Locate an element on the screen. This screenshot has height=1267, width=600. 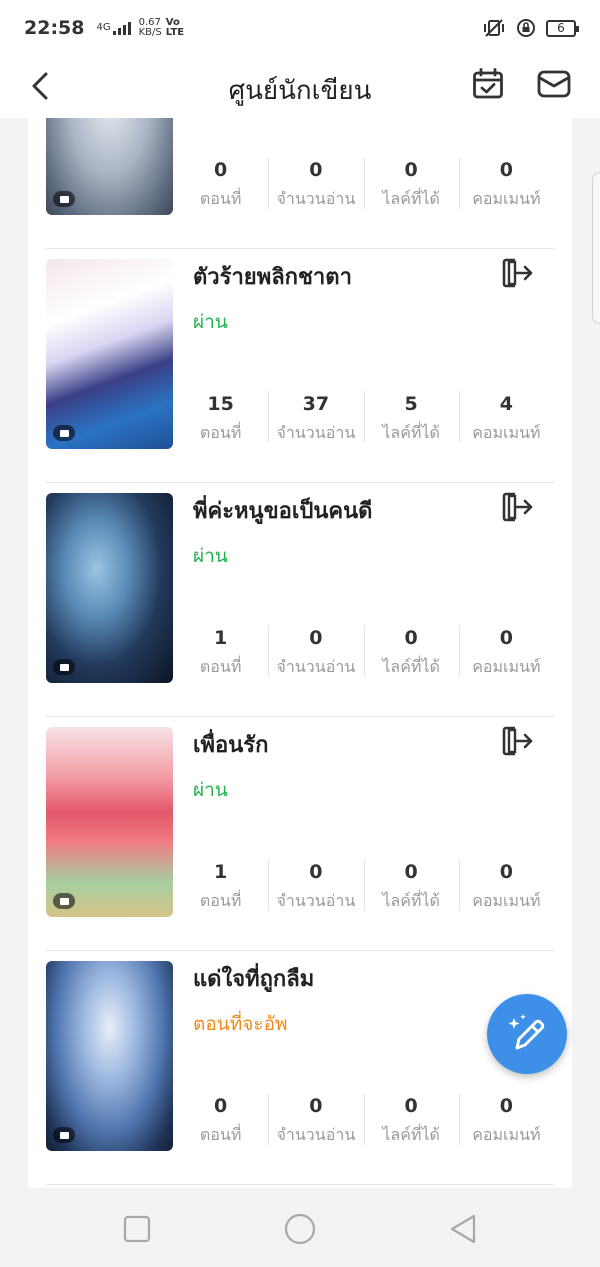
book-status: ตอนที่จะอัพ is located at coordinates (240, 1024).